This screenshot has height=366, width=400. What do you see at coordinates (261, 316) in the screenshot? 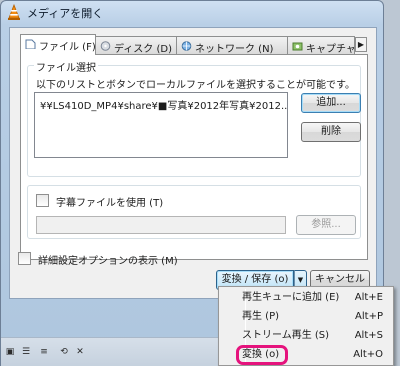
I see `menu-item-label: 再生 (P)` at bounding box center [261, 316].